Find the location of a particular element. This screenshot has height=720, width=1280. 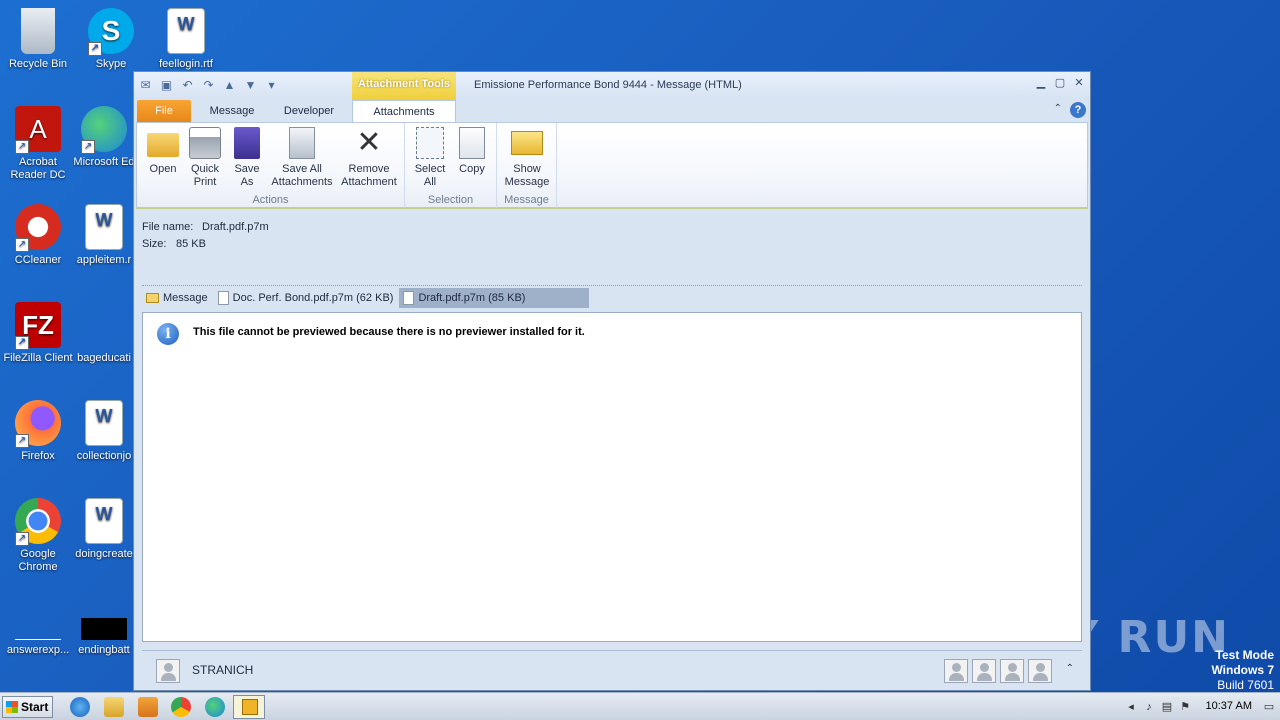

button-label: All is located at coordinates (430, 182).